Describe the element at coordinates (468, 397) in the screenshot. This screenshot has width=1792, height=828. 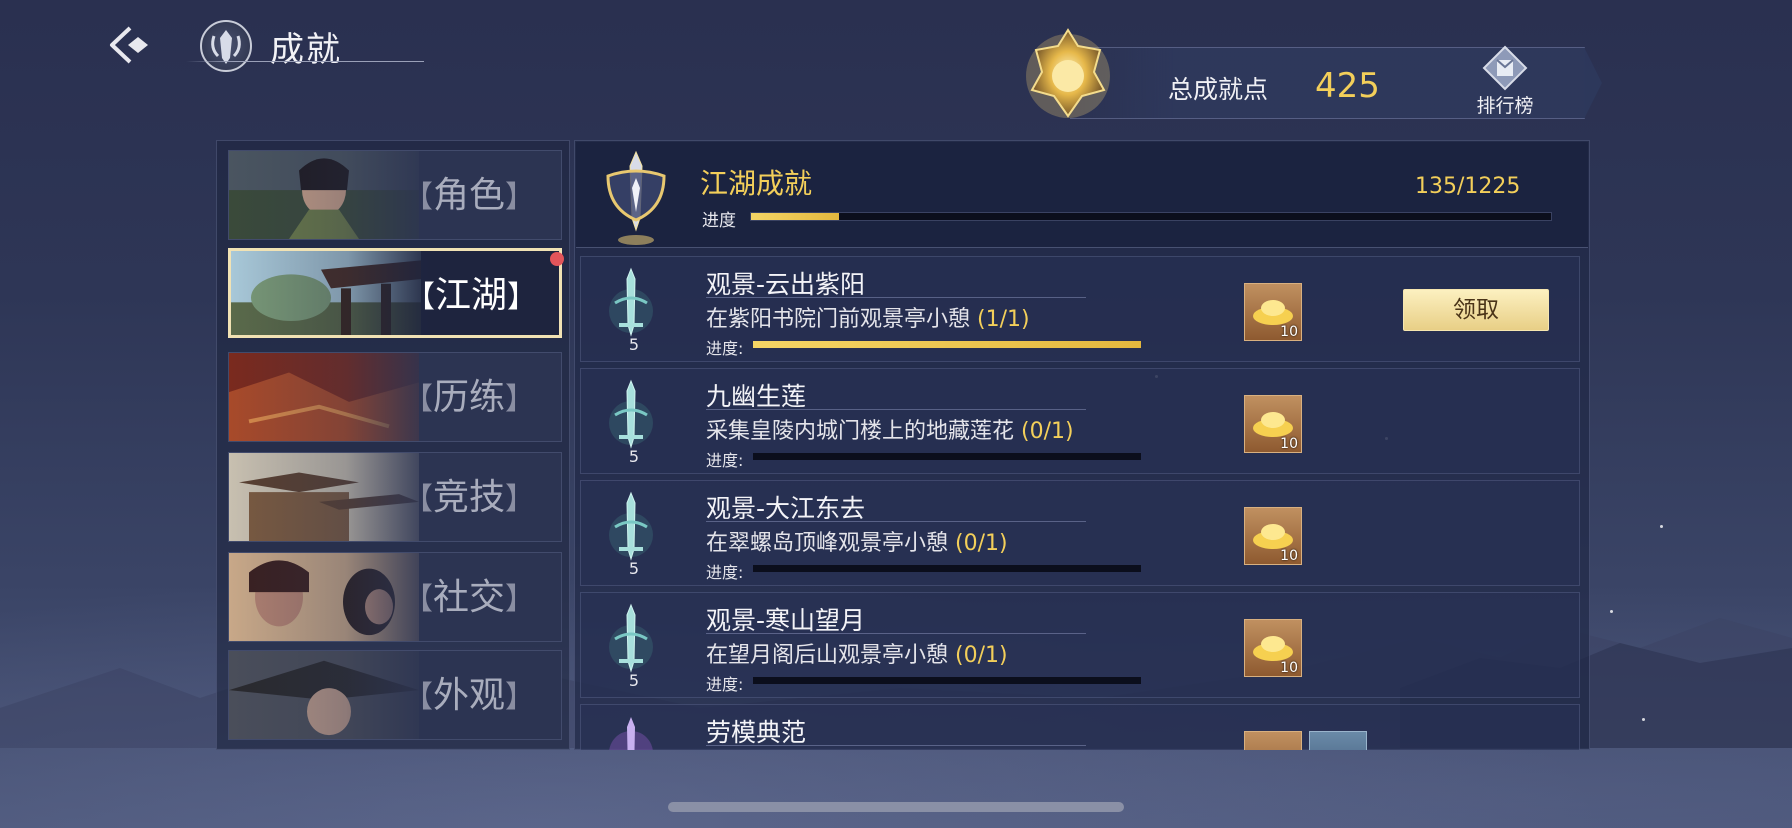
I see `category-label: 【历练】` at that location.